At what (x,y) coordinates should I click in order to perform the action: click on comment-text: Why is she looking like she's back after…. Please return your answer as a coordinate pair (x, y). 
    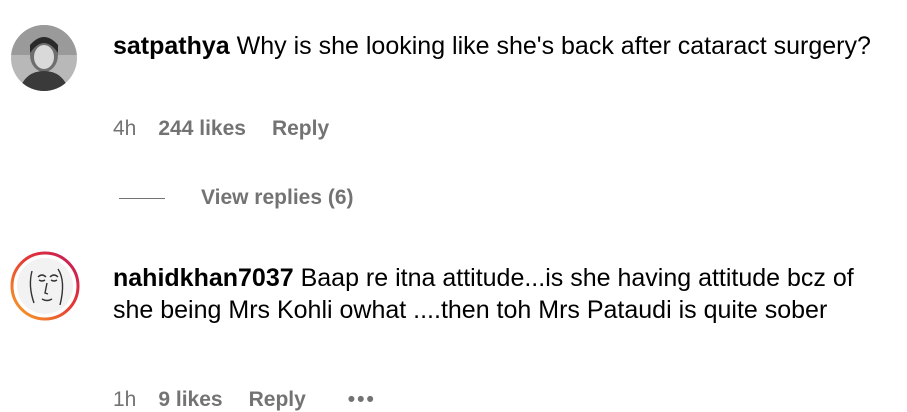
    Looking at the image, I should click on (553, 46).